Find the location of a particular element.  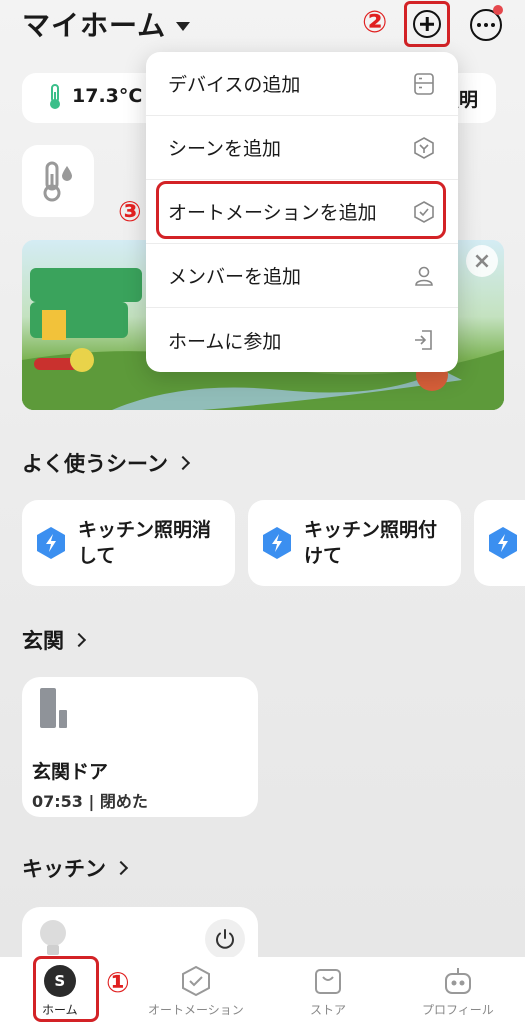

automation-nav-icon is located at coordinates (195, 981).